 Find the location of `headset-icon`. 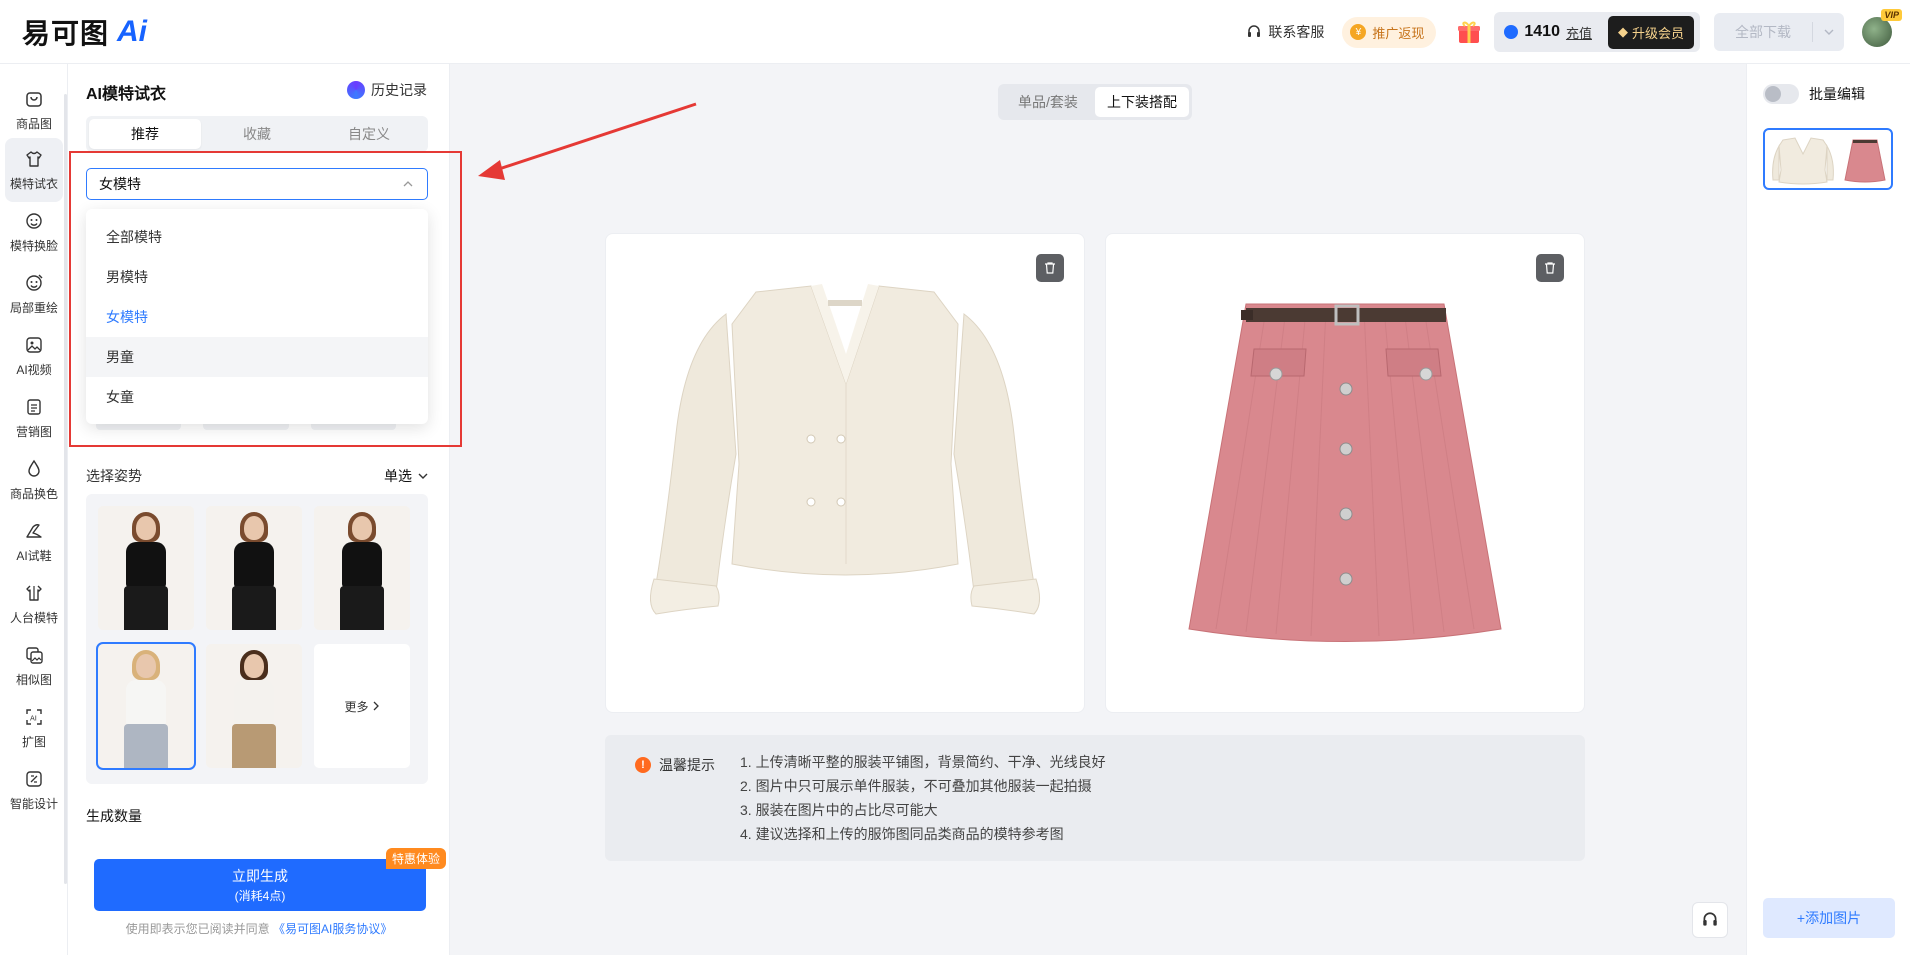

headset-icon is located at coordinates (1254, 31).